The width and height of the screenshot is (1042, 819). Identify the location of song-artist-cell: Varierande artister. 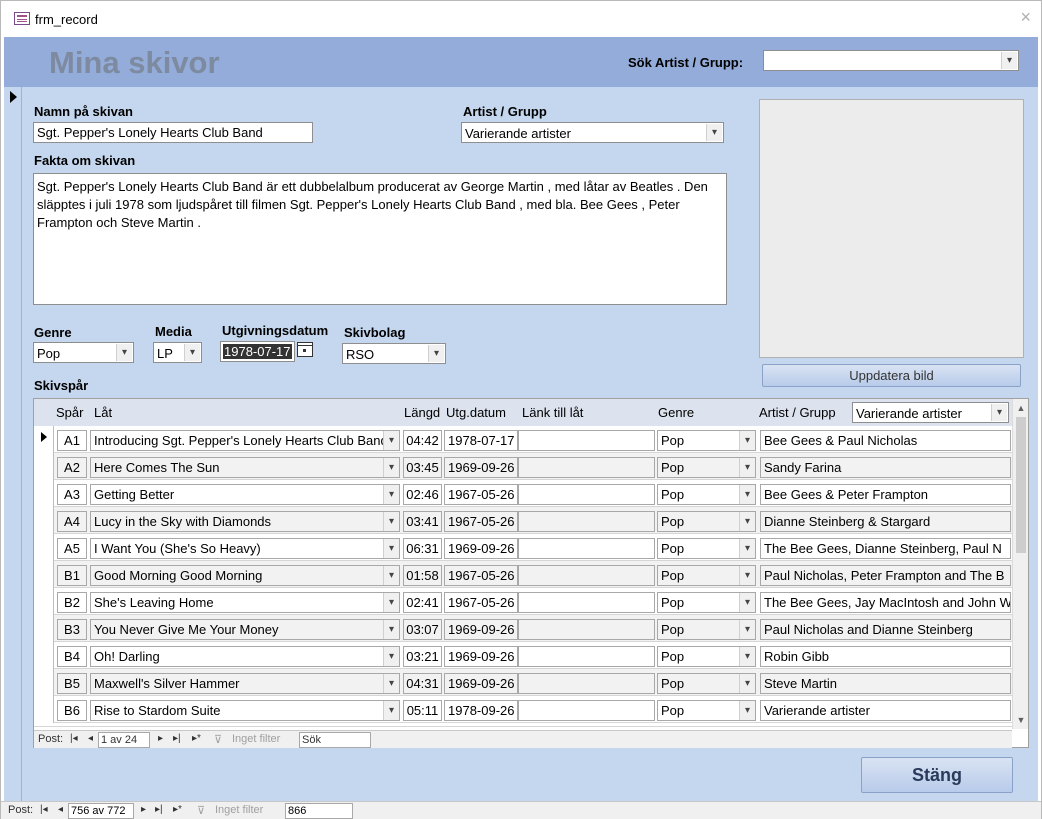
(885, 710).